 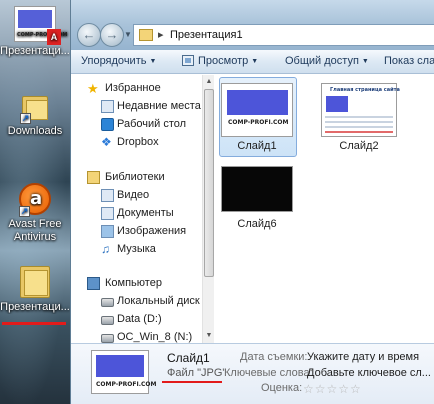 I want to click on file-thumbnail: Главная страница сайта, so click(x=360, y=110).